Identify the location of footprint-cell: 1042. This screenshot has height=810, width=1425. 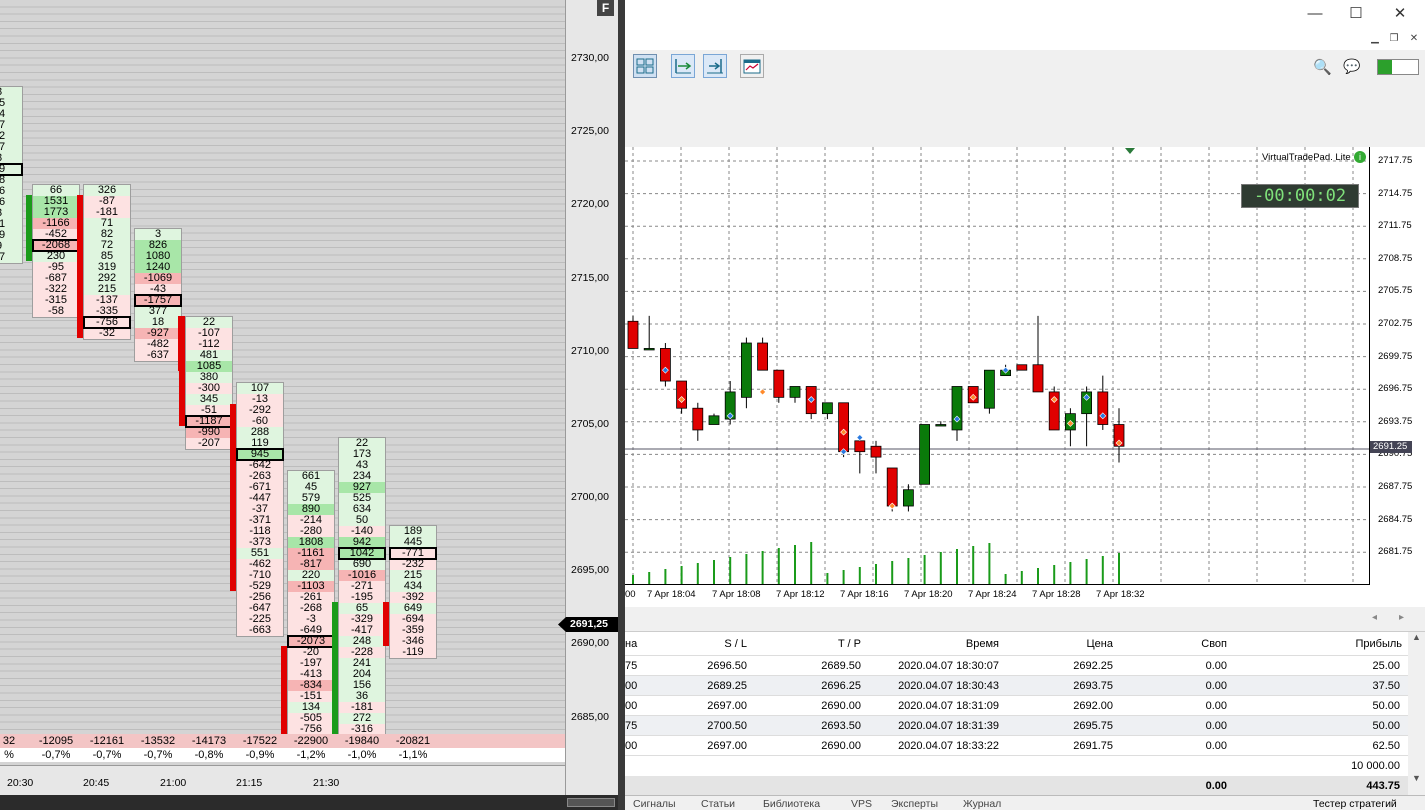
(362, 553).